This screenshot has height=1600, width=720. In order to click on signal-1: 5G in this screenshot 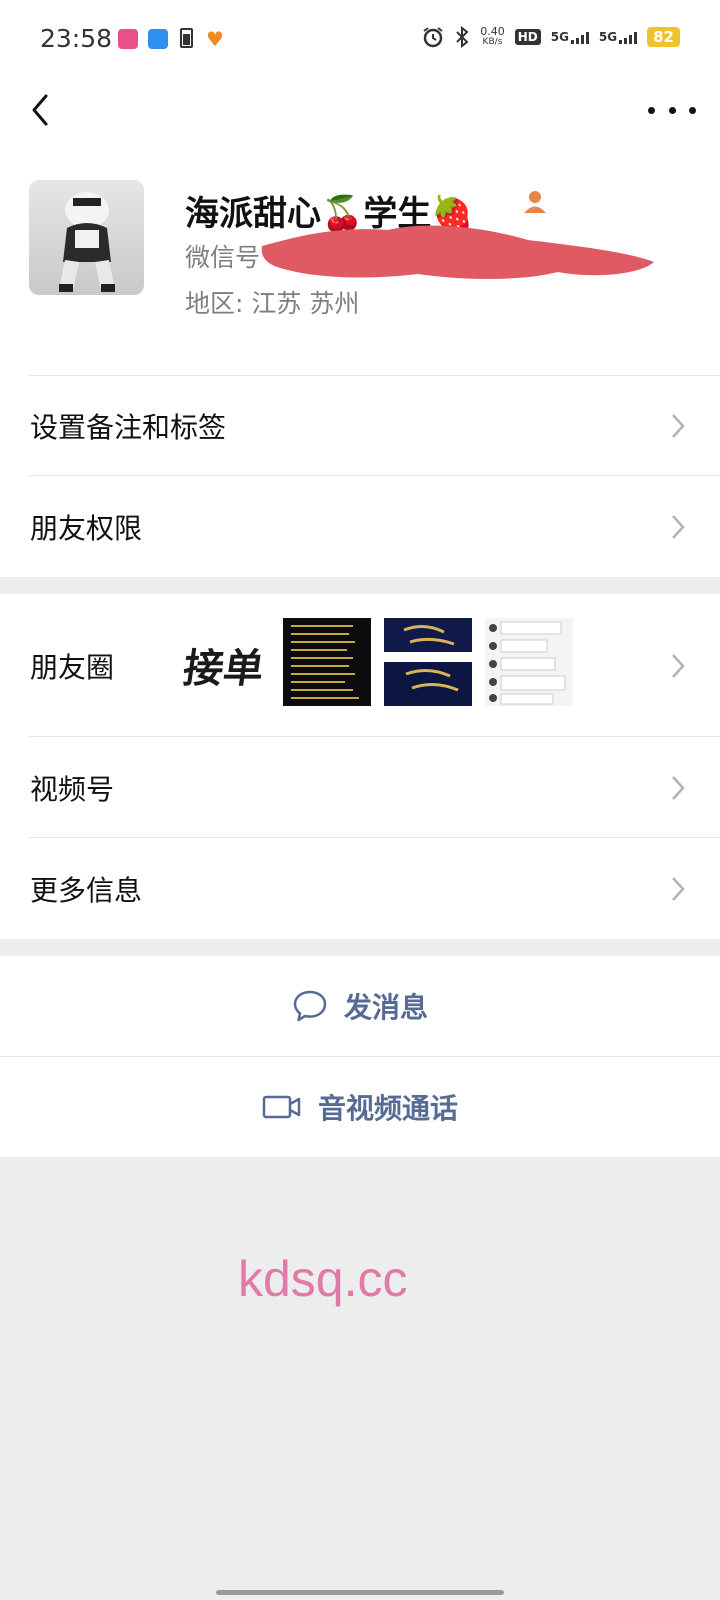, I will do `click(570, 37)`.